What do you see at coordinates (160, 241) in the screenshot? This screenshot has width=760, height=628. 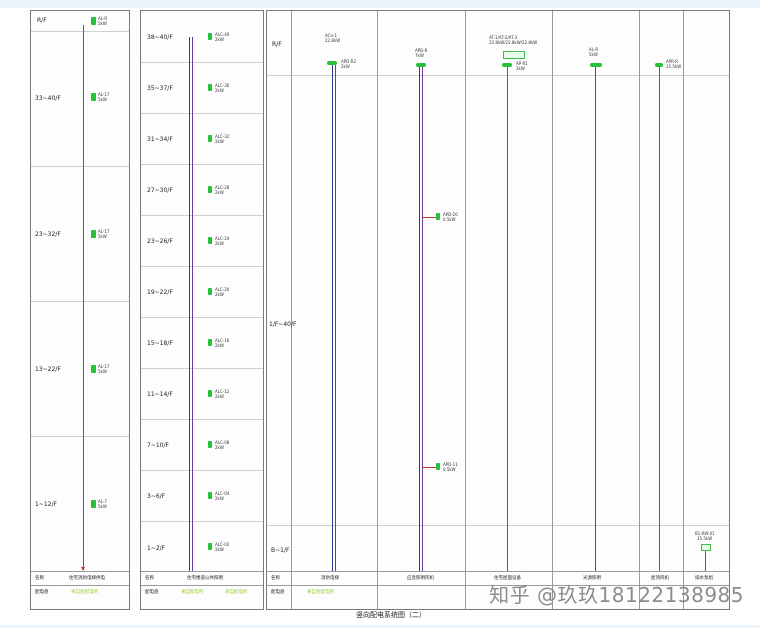 I see `floor-label: 23~26/F` at bounding box center [160, 241].